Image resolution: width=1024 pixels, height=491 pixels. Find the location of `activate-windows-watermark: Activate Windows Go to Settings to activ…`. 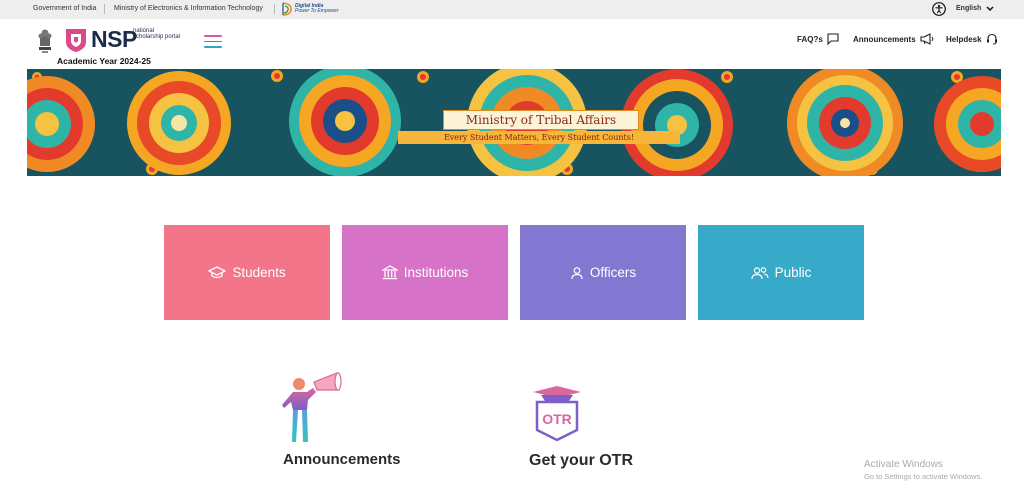

activate-windows-watermark: Activate Windows Go to Settings to activ… is located at coordinates (923, 470).